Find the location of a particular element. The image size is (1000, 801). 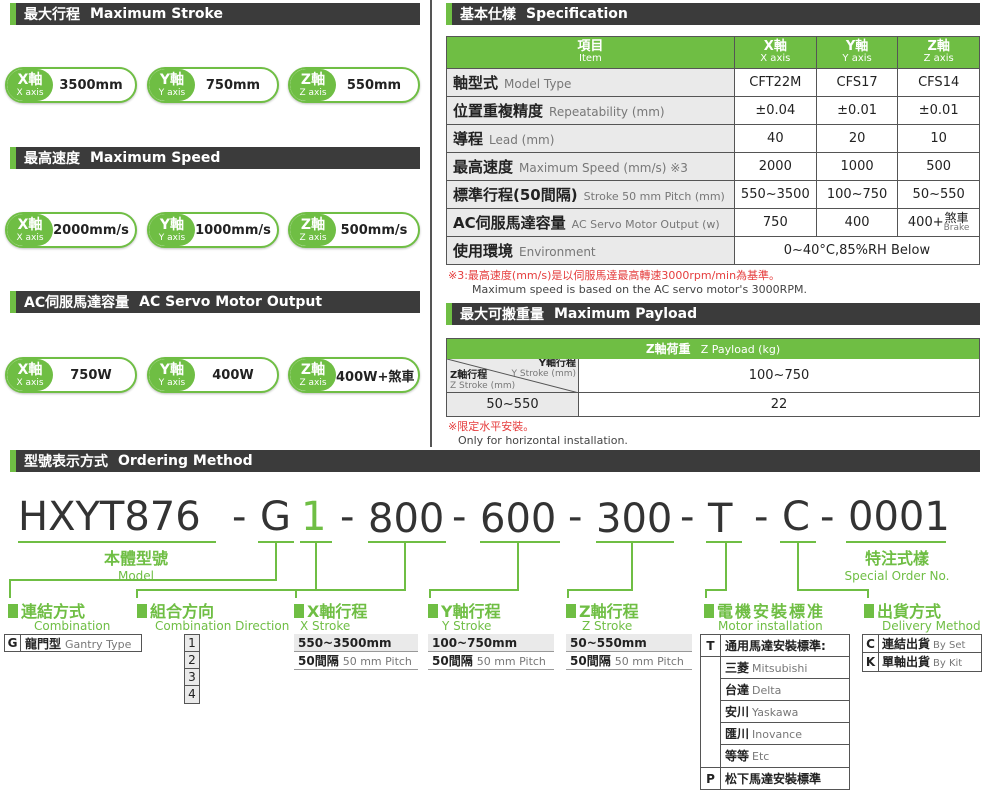

axis-en: X axis is located at coordinates (30, 382).